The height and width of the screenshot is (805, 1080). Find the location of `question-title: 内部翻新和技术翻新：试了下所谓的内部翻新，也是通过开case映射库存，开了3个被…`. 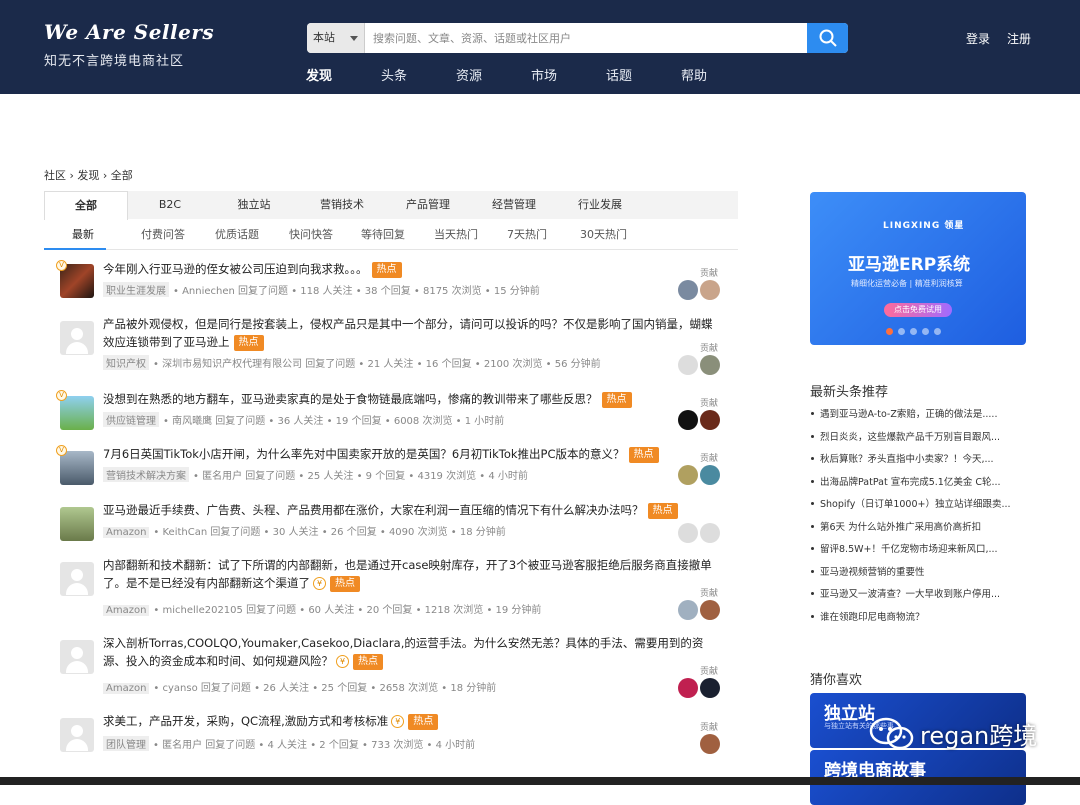

question-title: 内部翻新和技术翻新：试了下所谓的内部翻新，也是通过开case映射库存，开了3个被… is located at coordinates (408, 574).